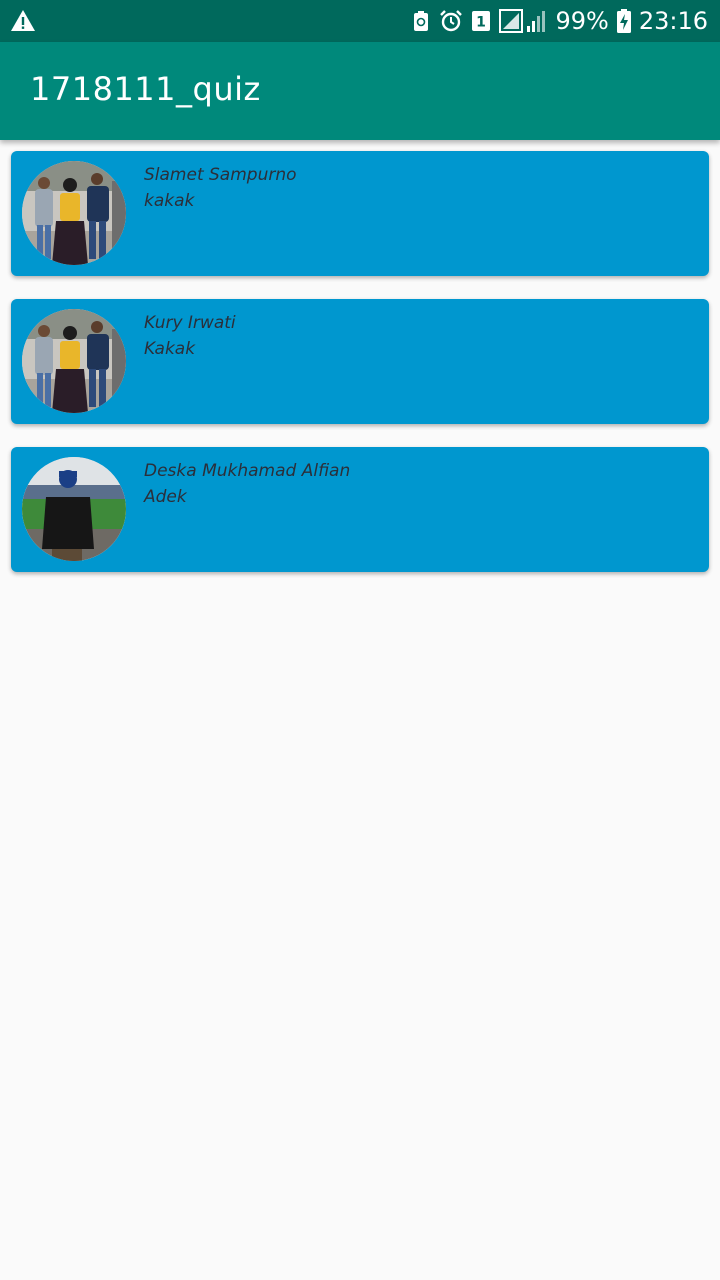 This screenshot has width=720, height=1280. What do you see at coordinates (145, 89) in the screenshot?
I see `app-title: 1718111_quiz` at bounding box center [145, 89].